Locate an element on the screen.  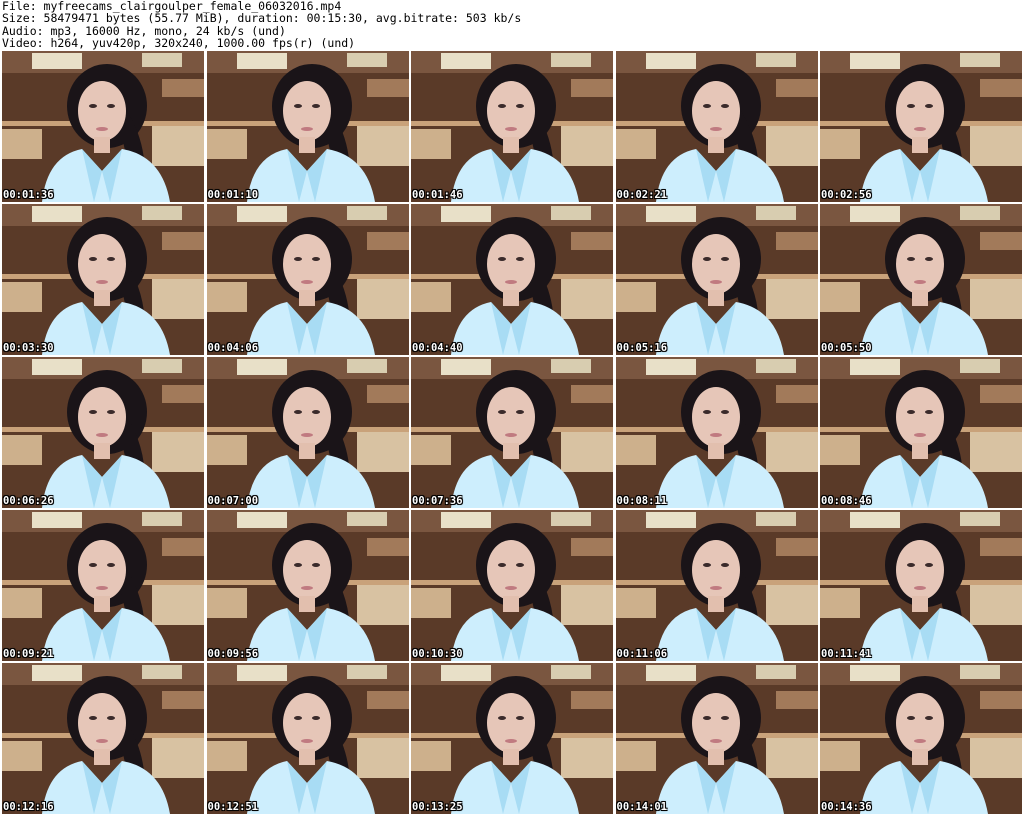
video-thumbnail: 00:01:46 is located at coordinates (512, 126).